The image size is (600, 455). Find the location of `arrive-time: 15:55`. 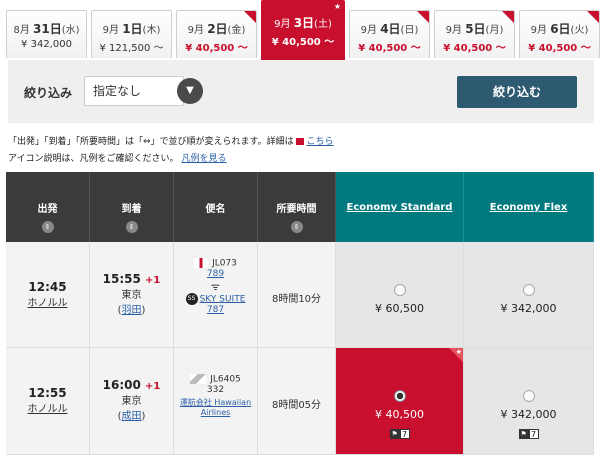

arrive-time: 15:55 is located at coordinates (121, 279).